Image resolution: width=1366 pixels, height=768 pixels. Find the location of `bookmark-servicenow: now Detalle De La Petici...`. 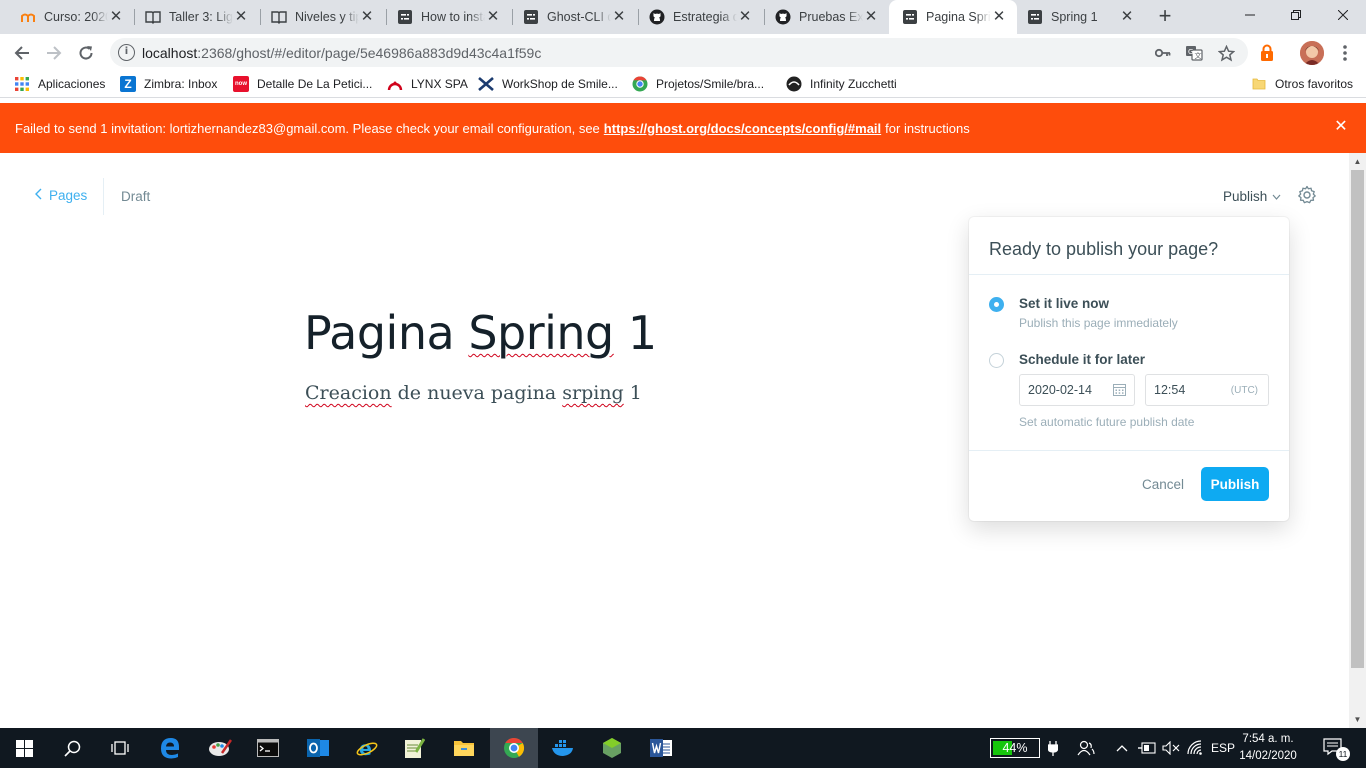

bookmark-servicenow: now Detalle De La Petici... is located at coordinates (302, 84).